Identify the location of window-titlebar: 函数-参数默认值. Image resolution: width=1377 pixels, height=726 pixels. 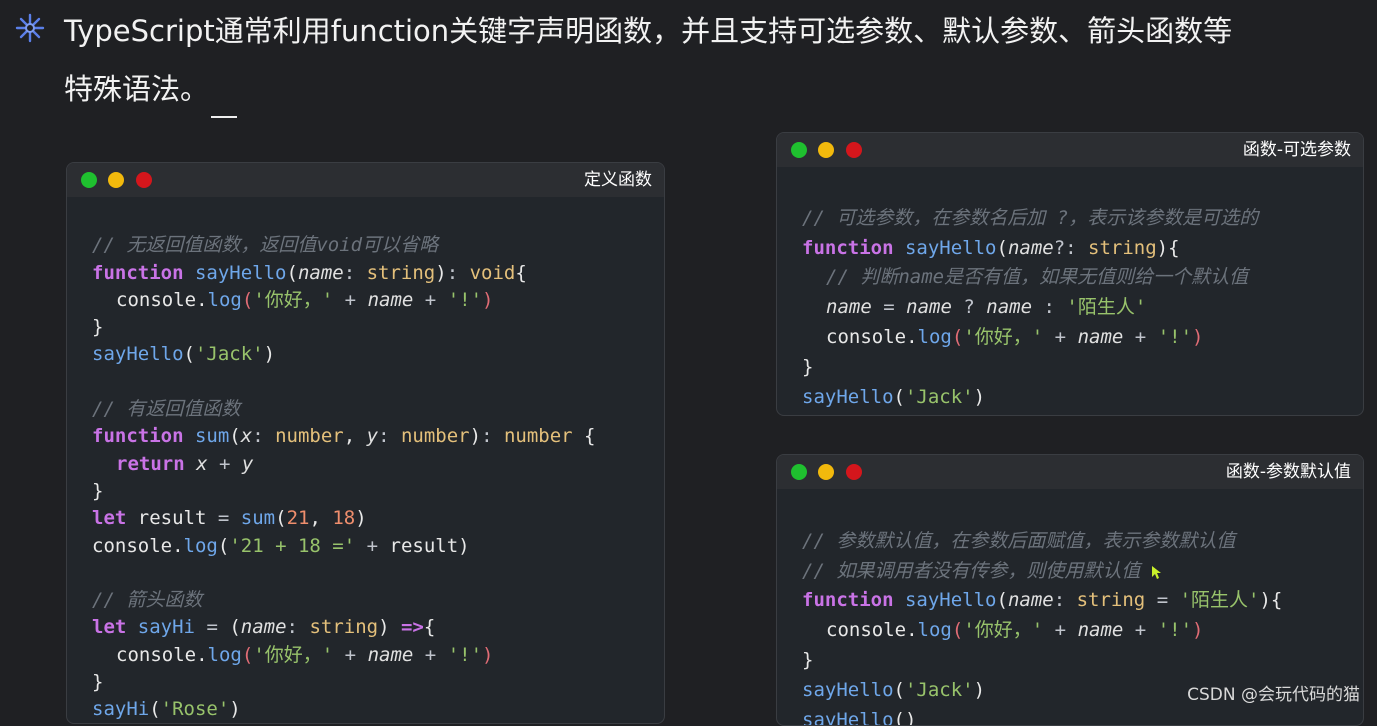
(1070, 472).